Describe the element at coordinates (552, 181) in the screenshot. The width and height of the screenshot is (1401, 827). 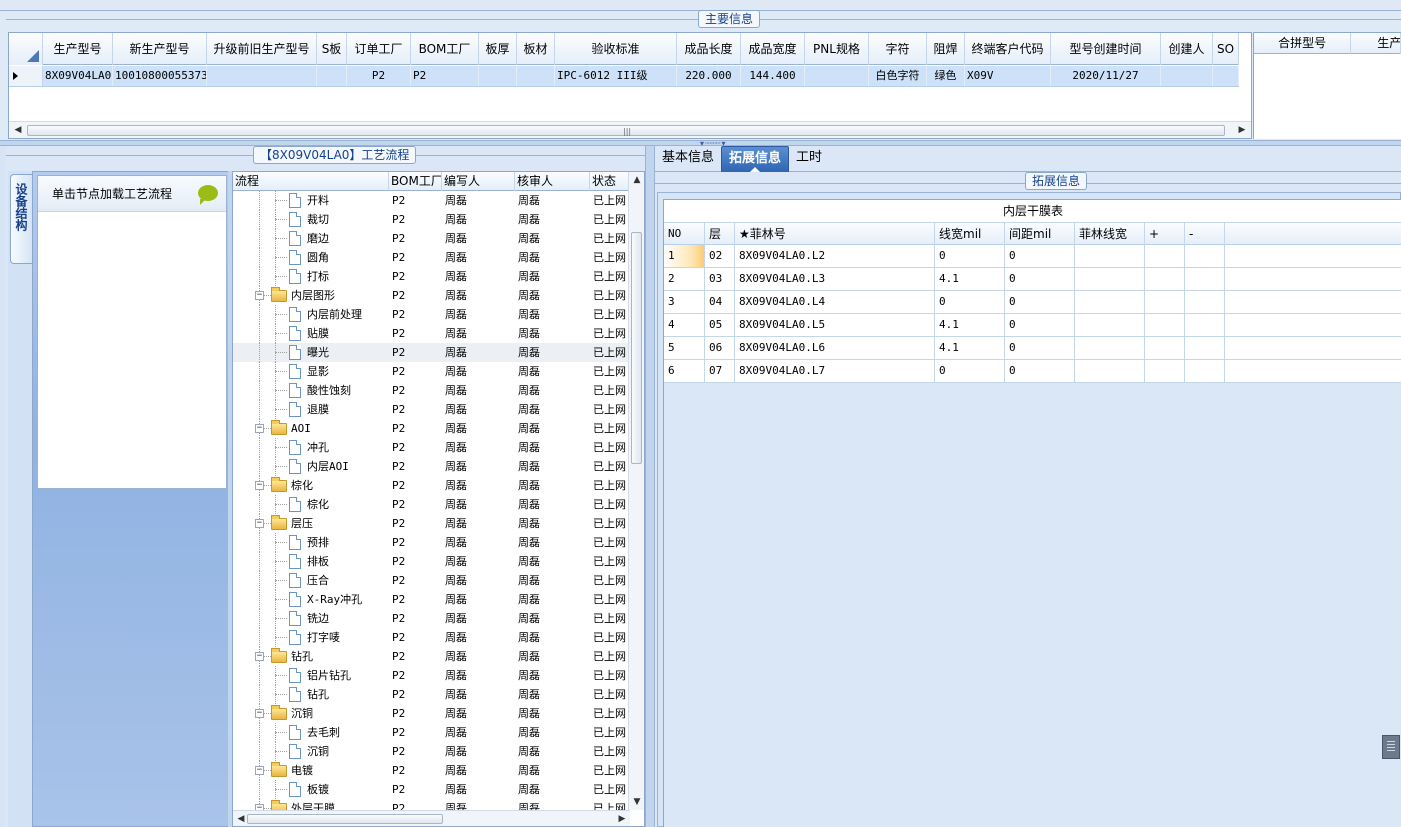
I see `col-header: 核审人` at that location.